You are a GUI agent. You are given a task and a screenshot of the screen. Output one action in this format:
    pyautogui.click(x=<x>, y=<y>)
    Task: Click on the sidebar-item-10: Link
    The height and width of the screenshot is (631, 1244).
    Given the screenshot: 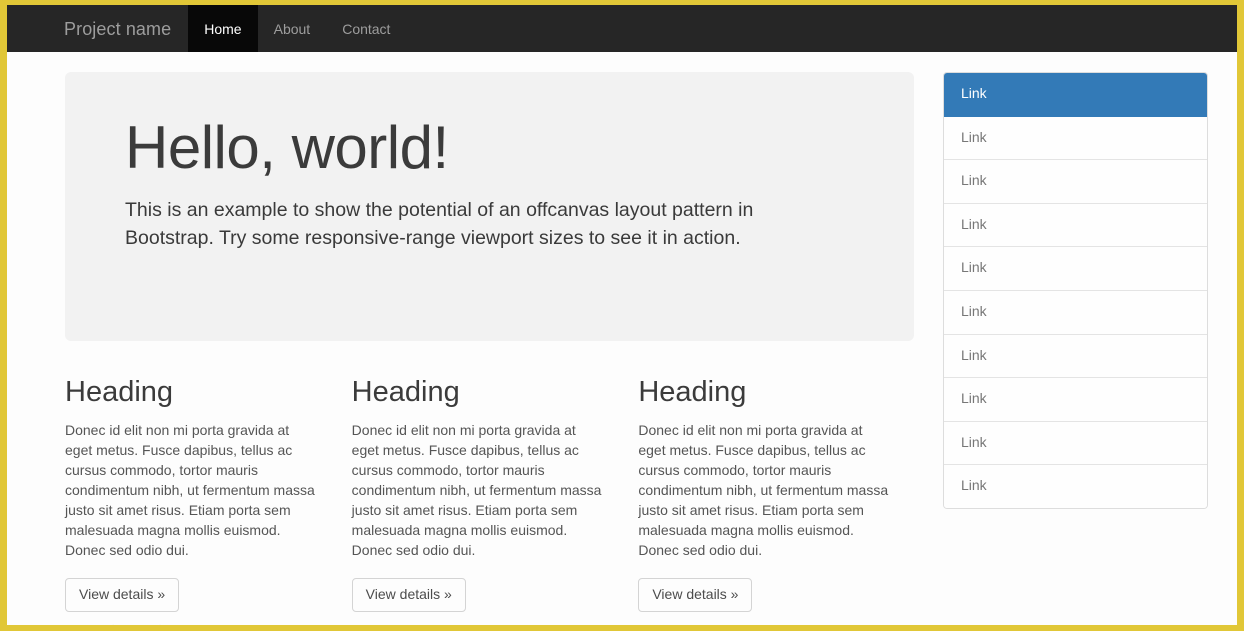 What is the action you would take?
    pyautogui.click(x=1075, y=486)
    